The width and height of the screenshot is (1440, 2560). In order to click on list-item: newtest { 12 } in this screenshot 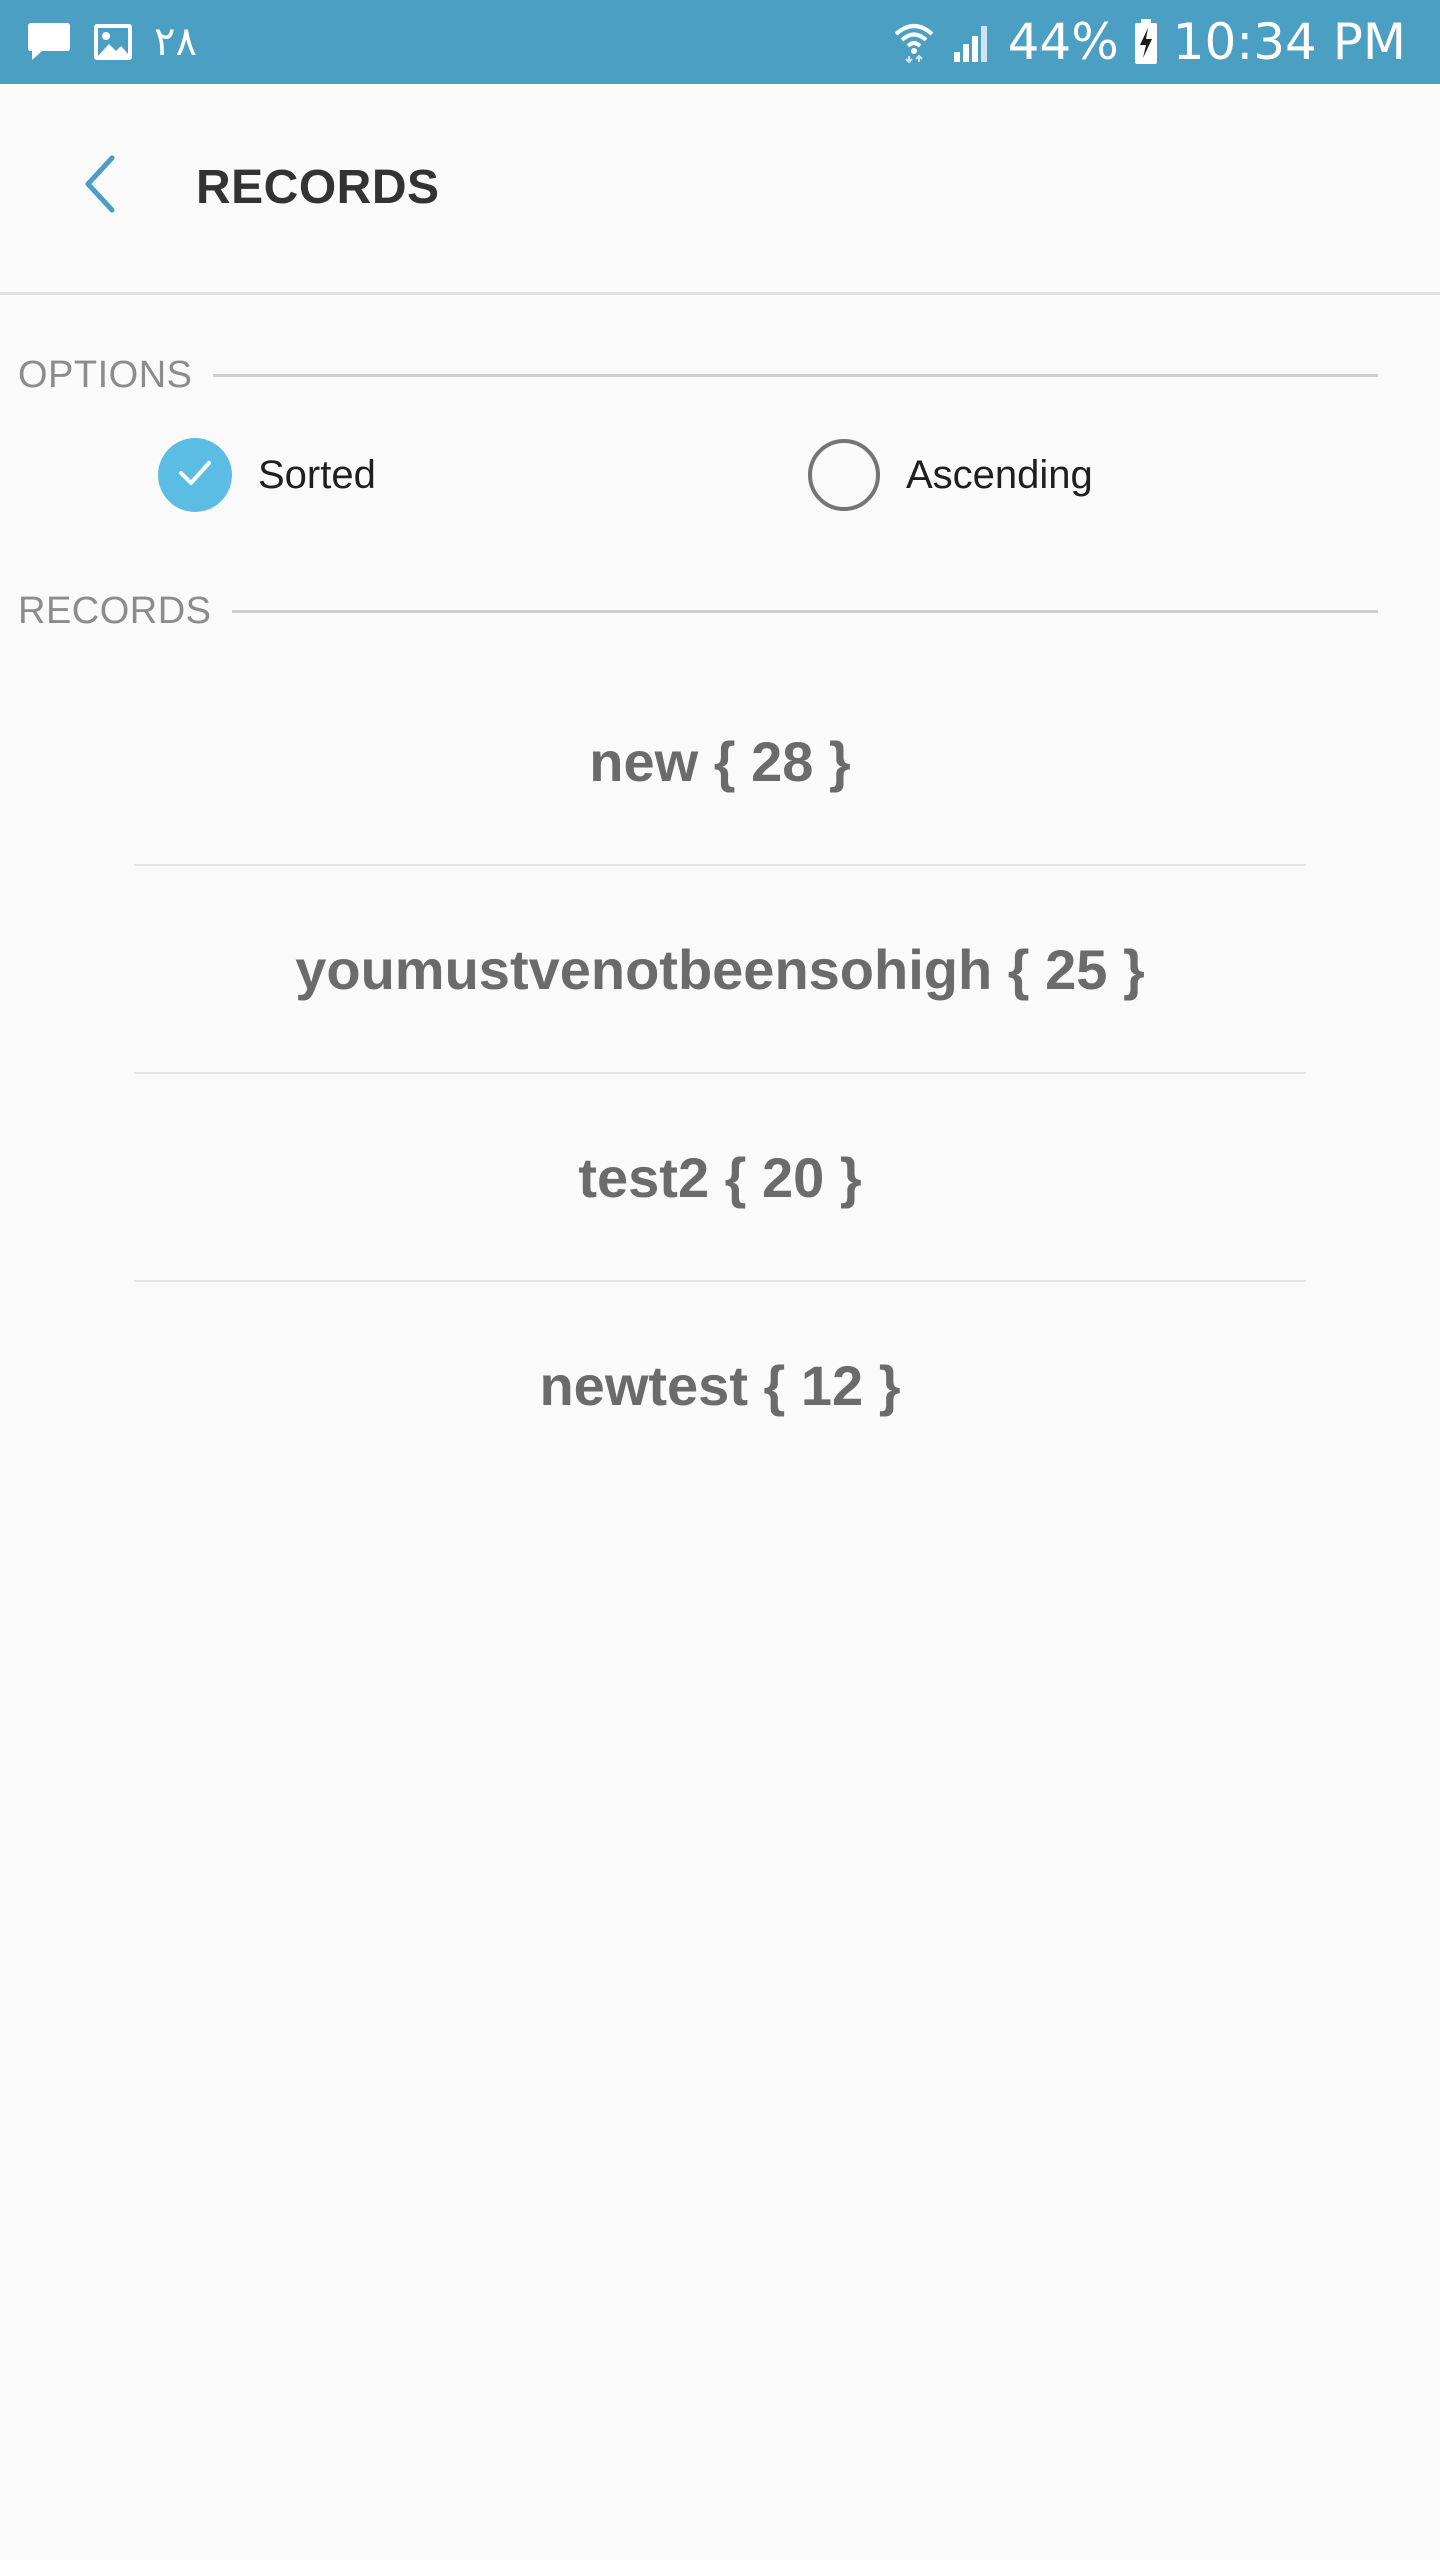, I will do `click(720, 1385)`.